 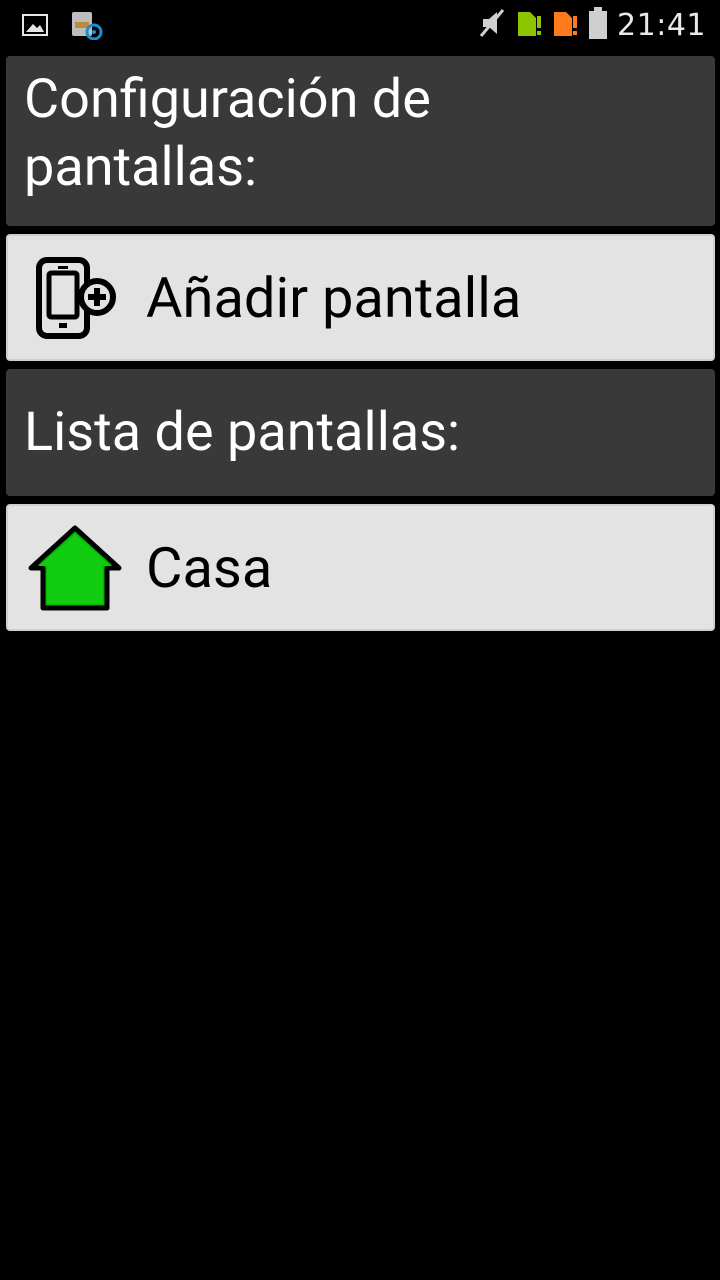 What do you see at coordinates (360, 567) in the screenshot?
I see `list-item-casa: Casa` at bounding box center [360, 567].